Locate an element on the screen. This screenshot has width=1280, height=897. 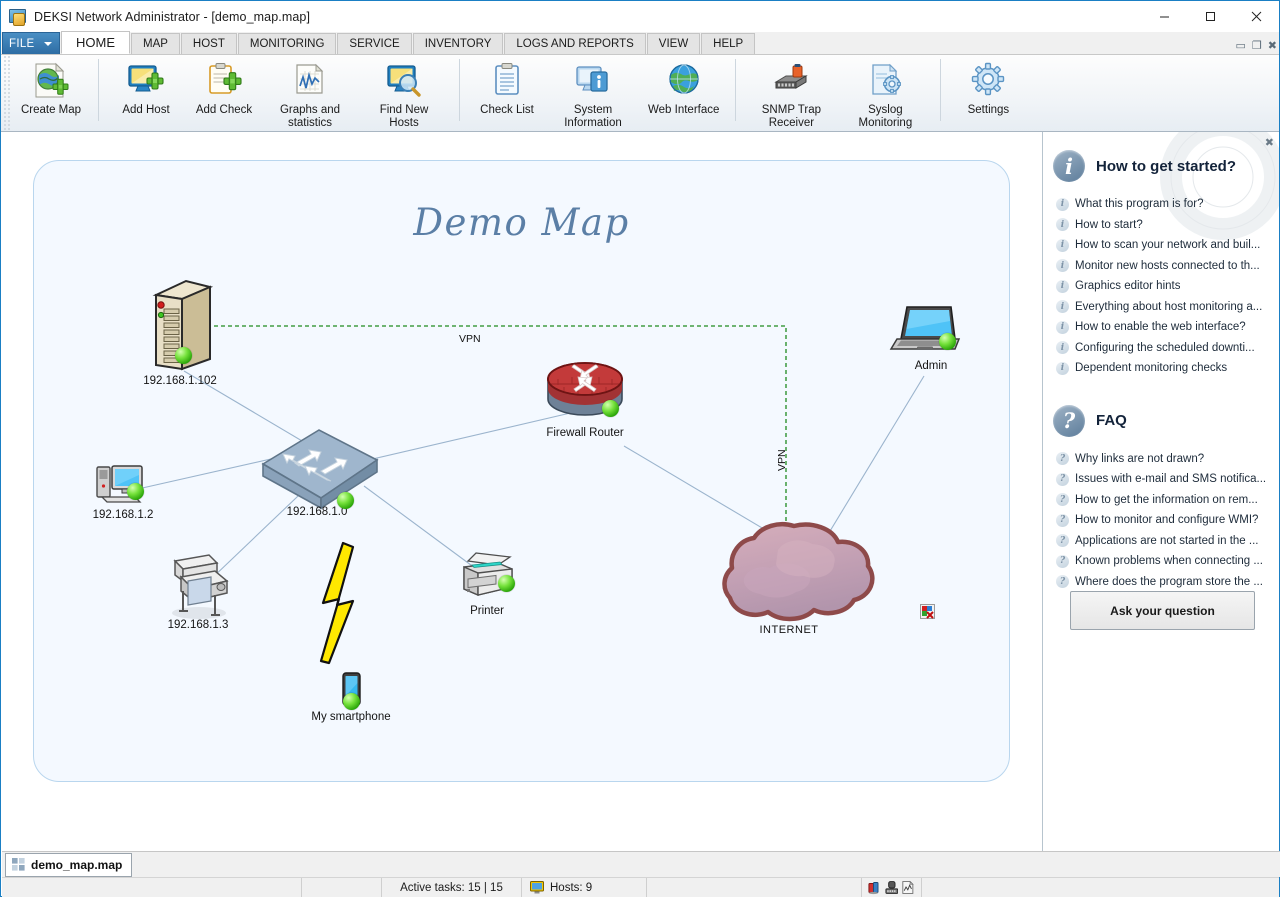
tab-host: HOST is located at coordinates (208, 43).